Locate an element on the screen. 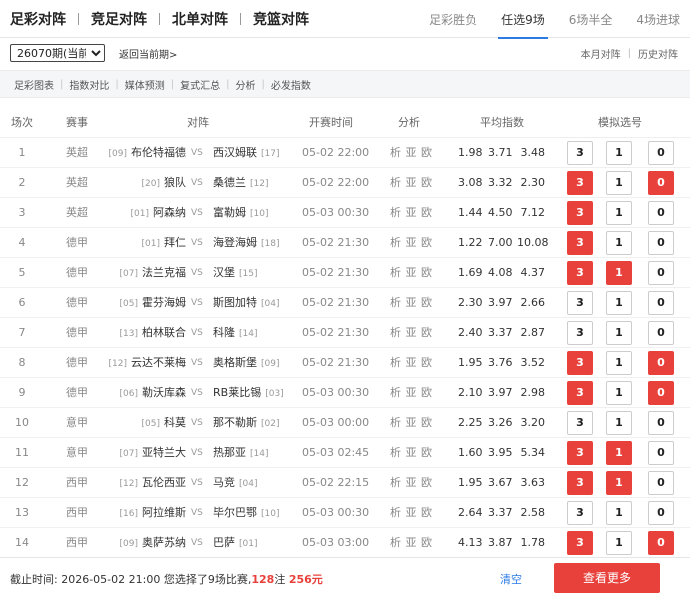  away-team: 马竞 [04] is located at coordinates (235, 483).